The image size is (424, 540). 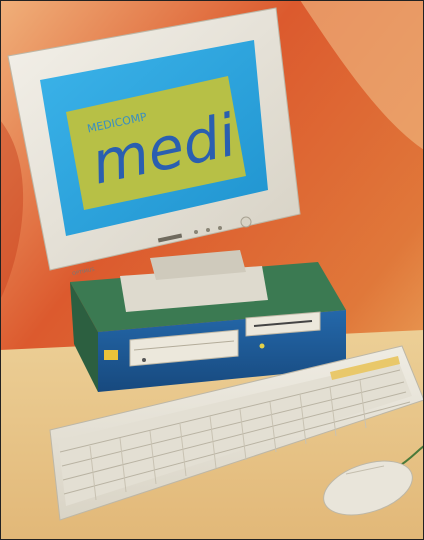 I want to click on cd-eject-button, so click(x=144, y=360).